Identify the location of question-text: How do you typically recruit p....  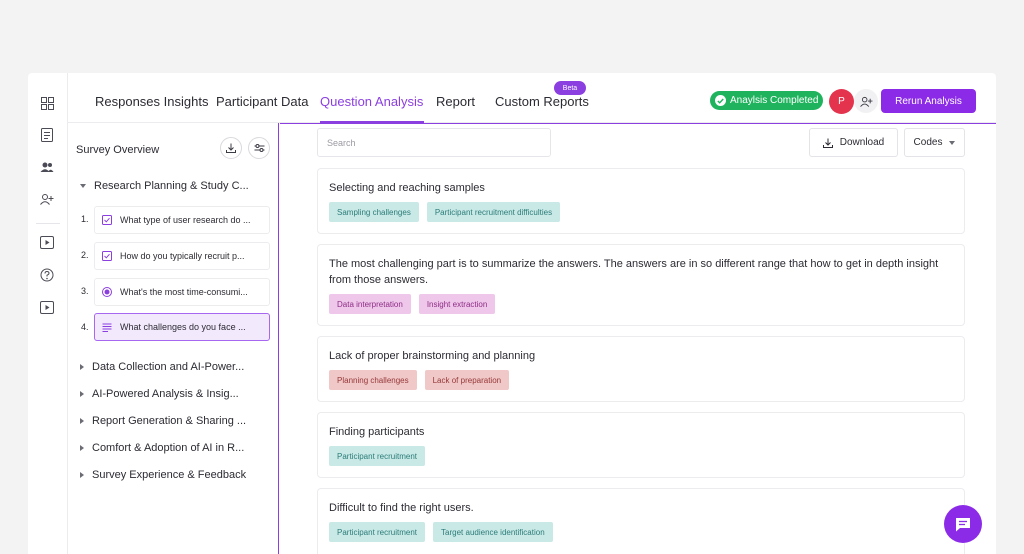
(182, 256).